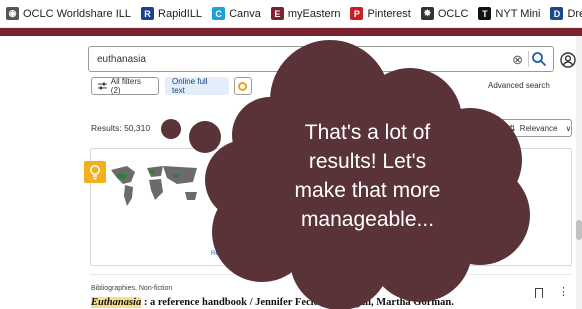  I want to click on record-title-highlight: Euthanasia, so click(116, 302).